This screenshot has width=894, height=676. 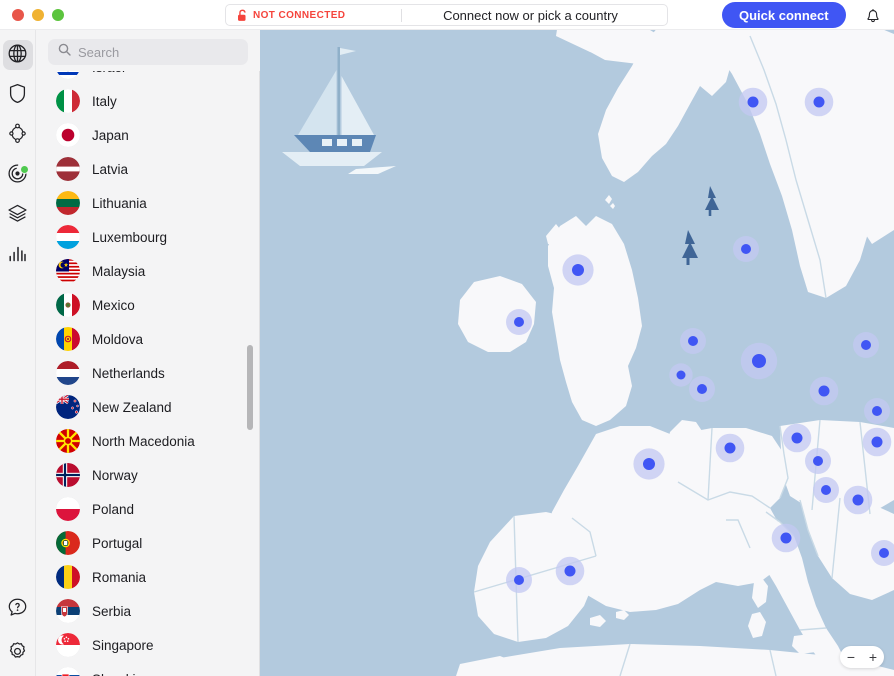 What do you see at coordinates (18, 175) in the screenshot?
I see `sidebar-item-dark-web-monitor` at bounding box center [18, 175].